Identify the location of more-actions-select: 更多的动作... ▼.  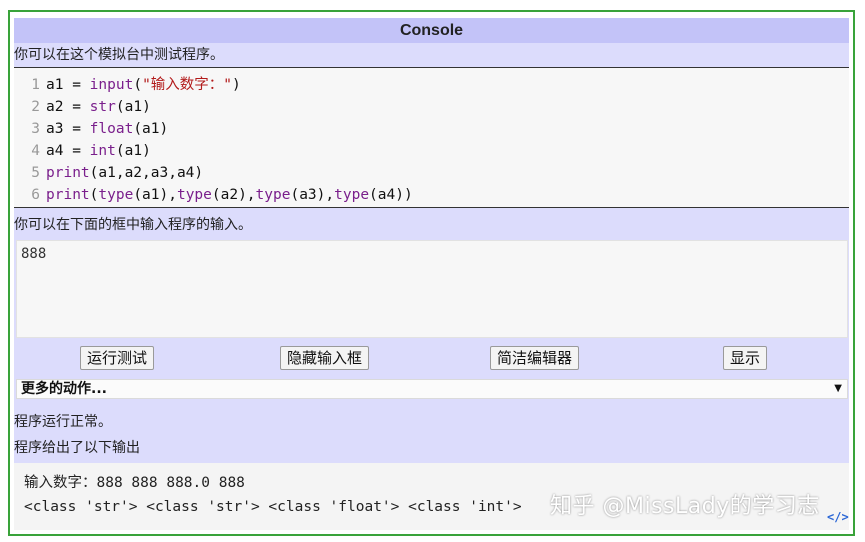
(432, 389).